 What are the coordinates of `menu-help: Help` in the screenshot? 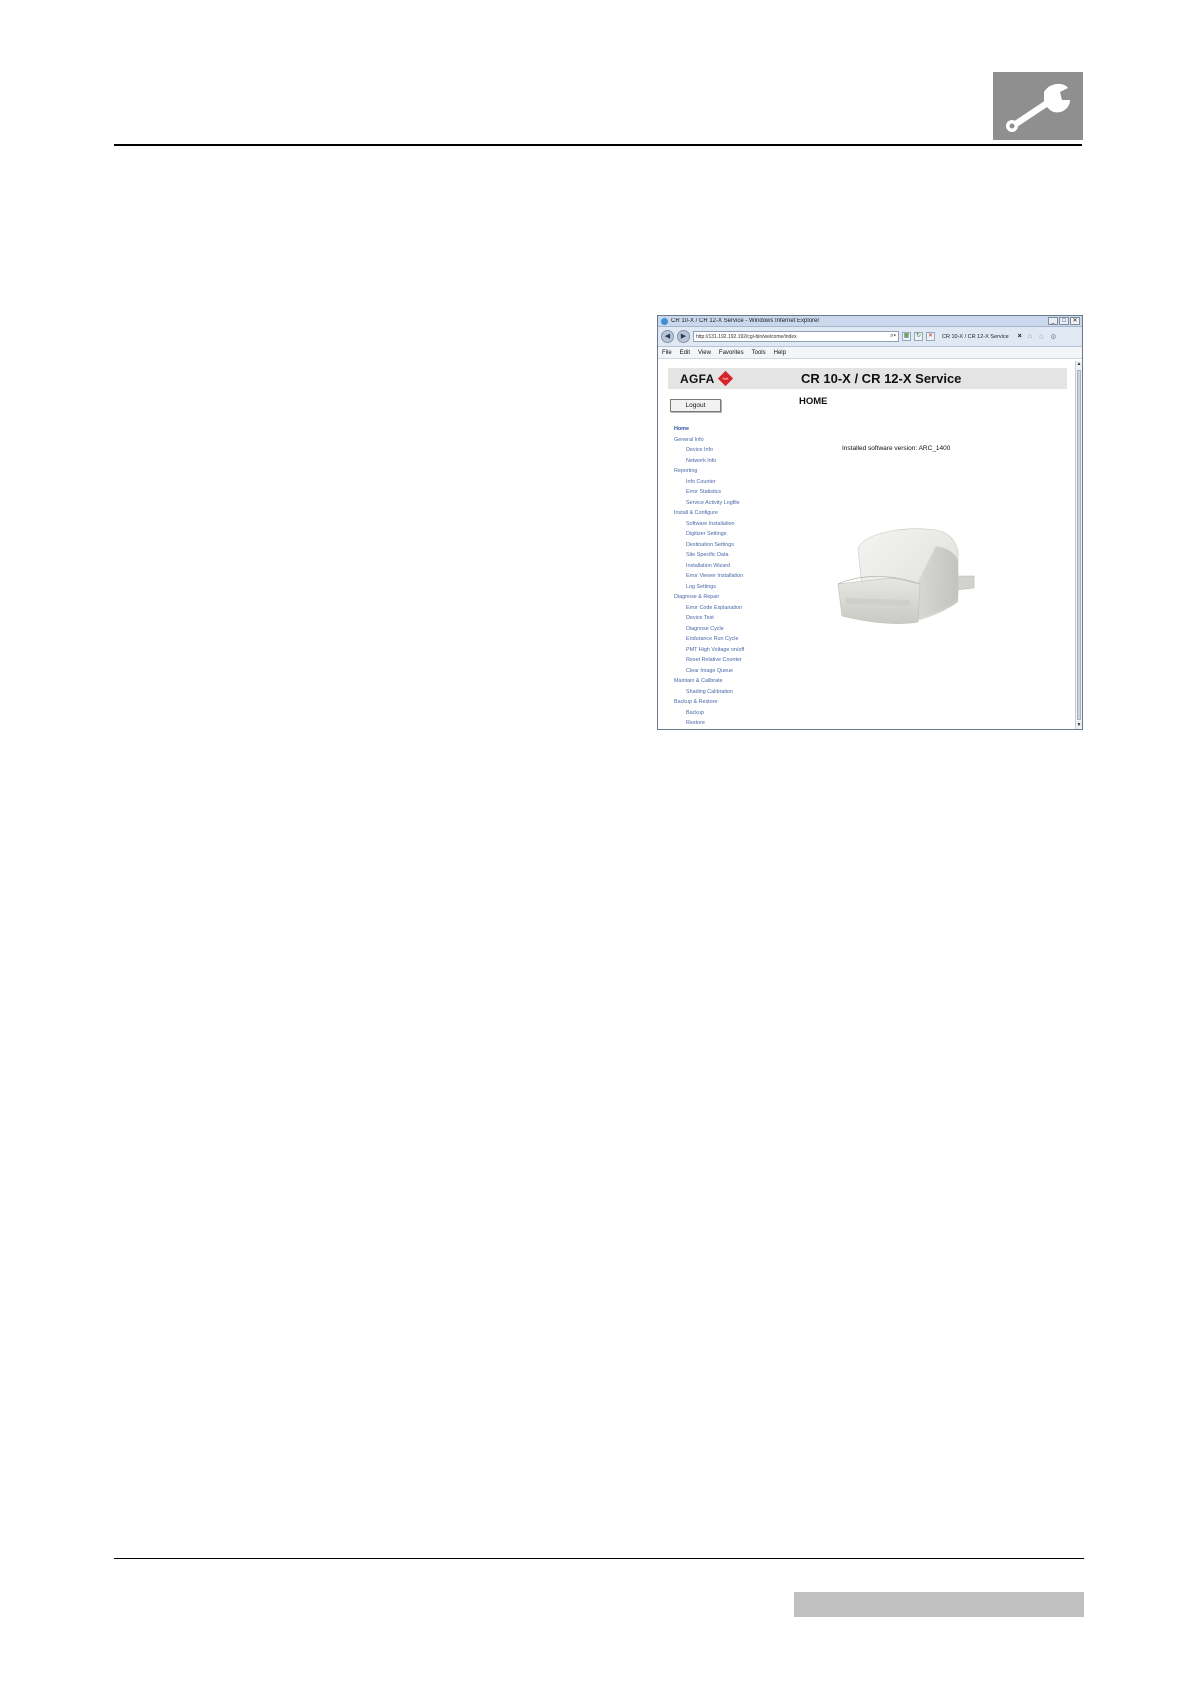 It's located at (780, 353).